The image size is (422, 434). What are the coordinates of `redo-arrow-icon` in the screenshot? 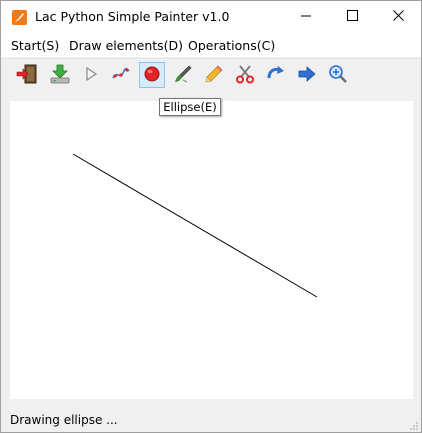 It's located at (276, 75).